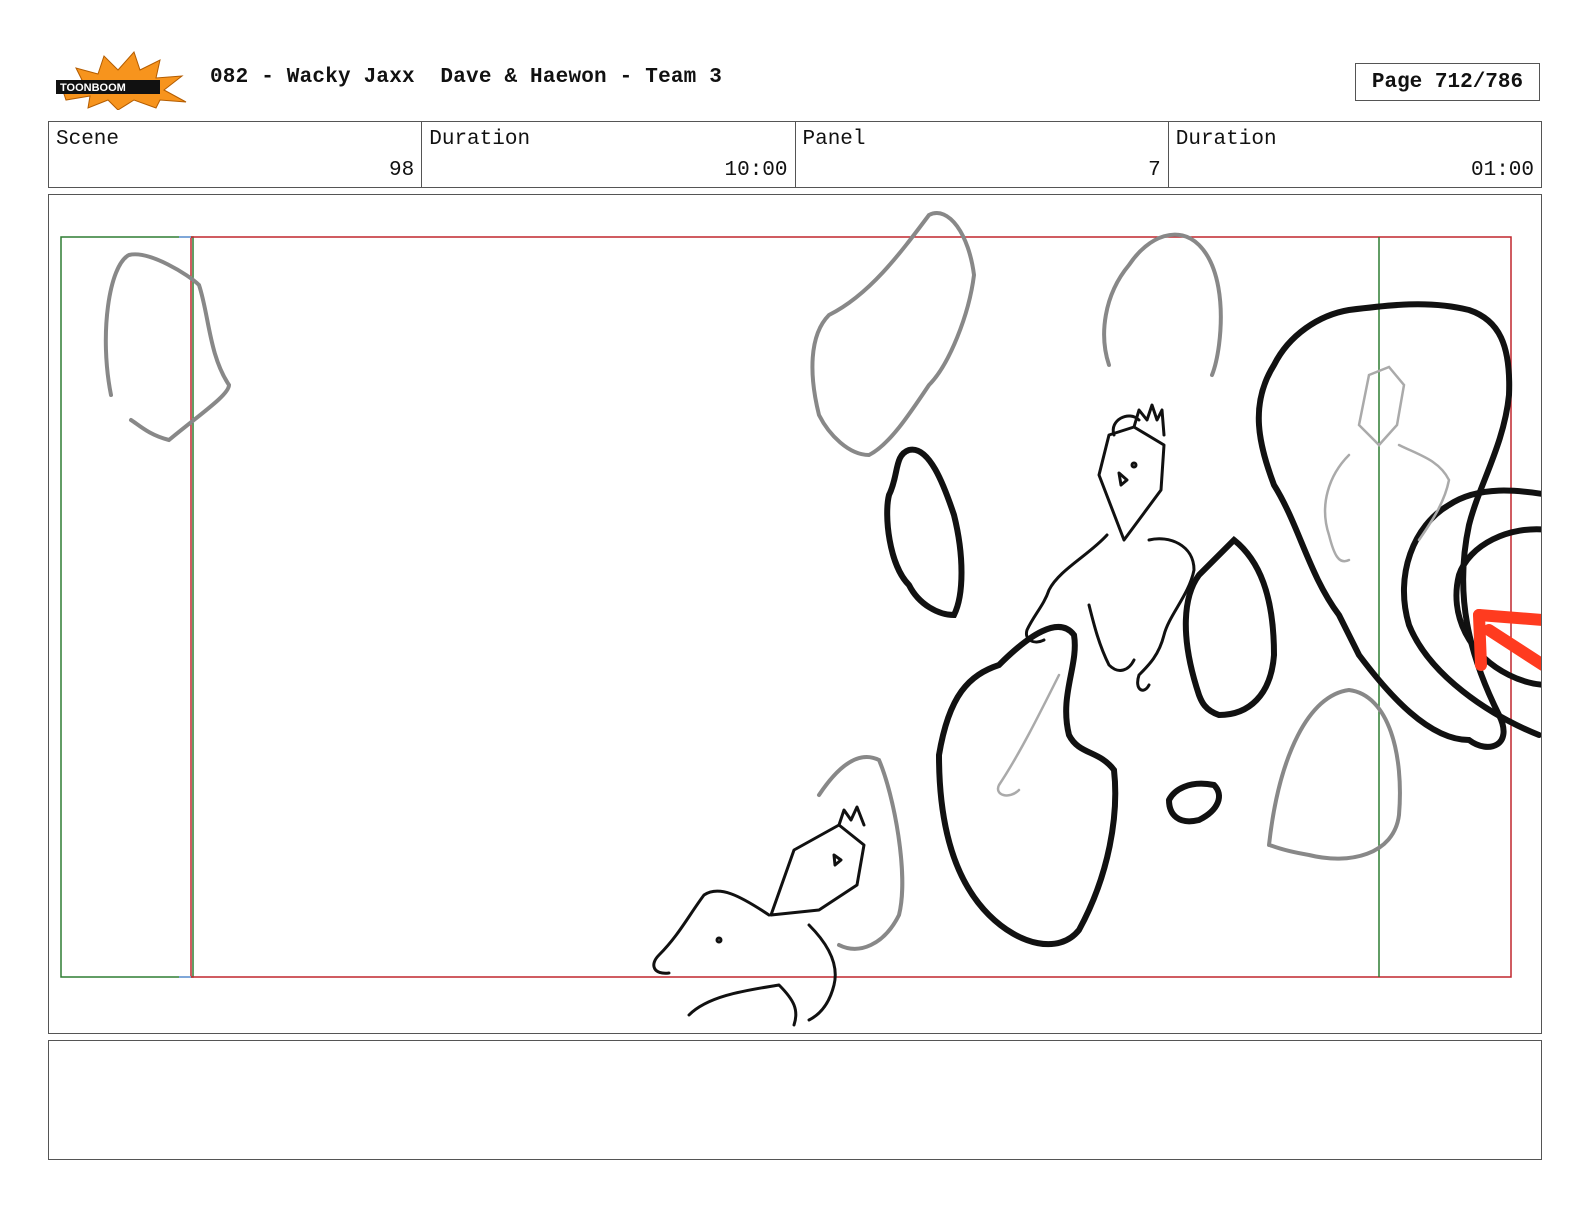 The image size is (1582, 1225). I want to click on toonboom-logo: TOONBOOM, so click(120, 80).